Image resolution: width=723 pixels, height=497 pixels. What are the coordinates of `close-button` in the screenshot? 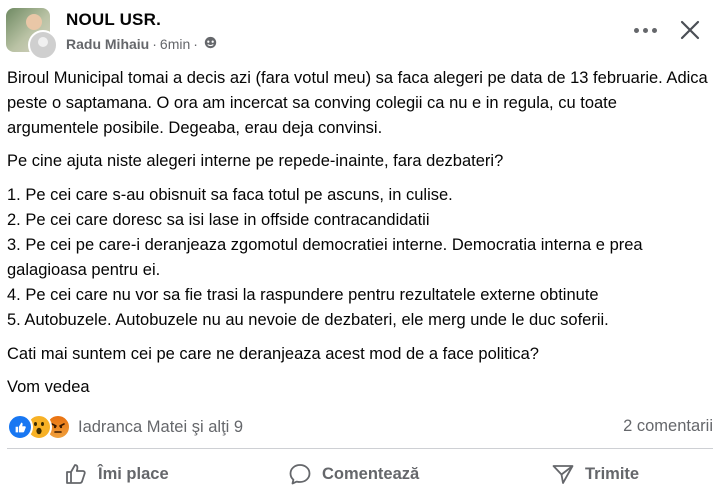 It's located at (690, 30).